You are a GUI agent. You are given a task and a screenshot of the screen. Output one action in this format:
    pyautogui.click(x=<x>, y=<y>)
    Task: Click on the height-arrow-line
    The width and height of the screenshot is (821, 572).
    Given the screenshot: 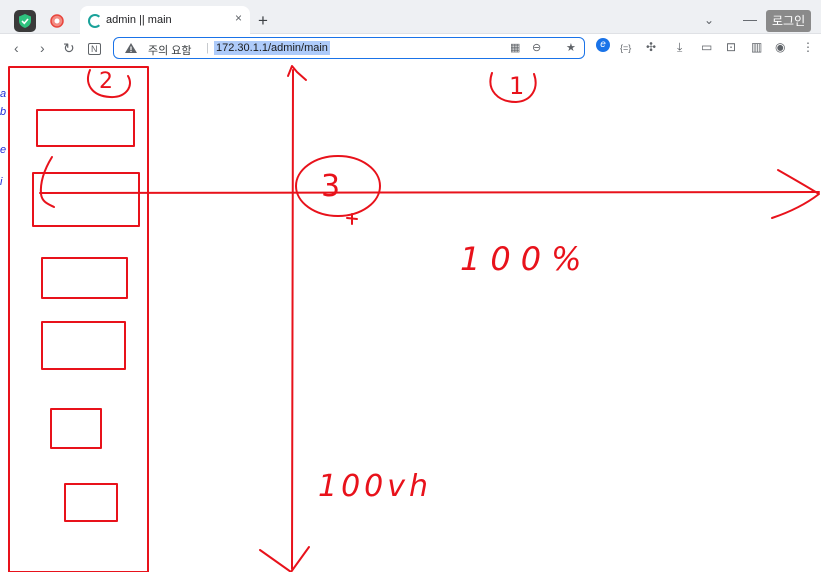 What is the action you would take?
    pyautogui.click(x=292, y=319)
    